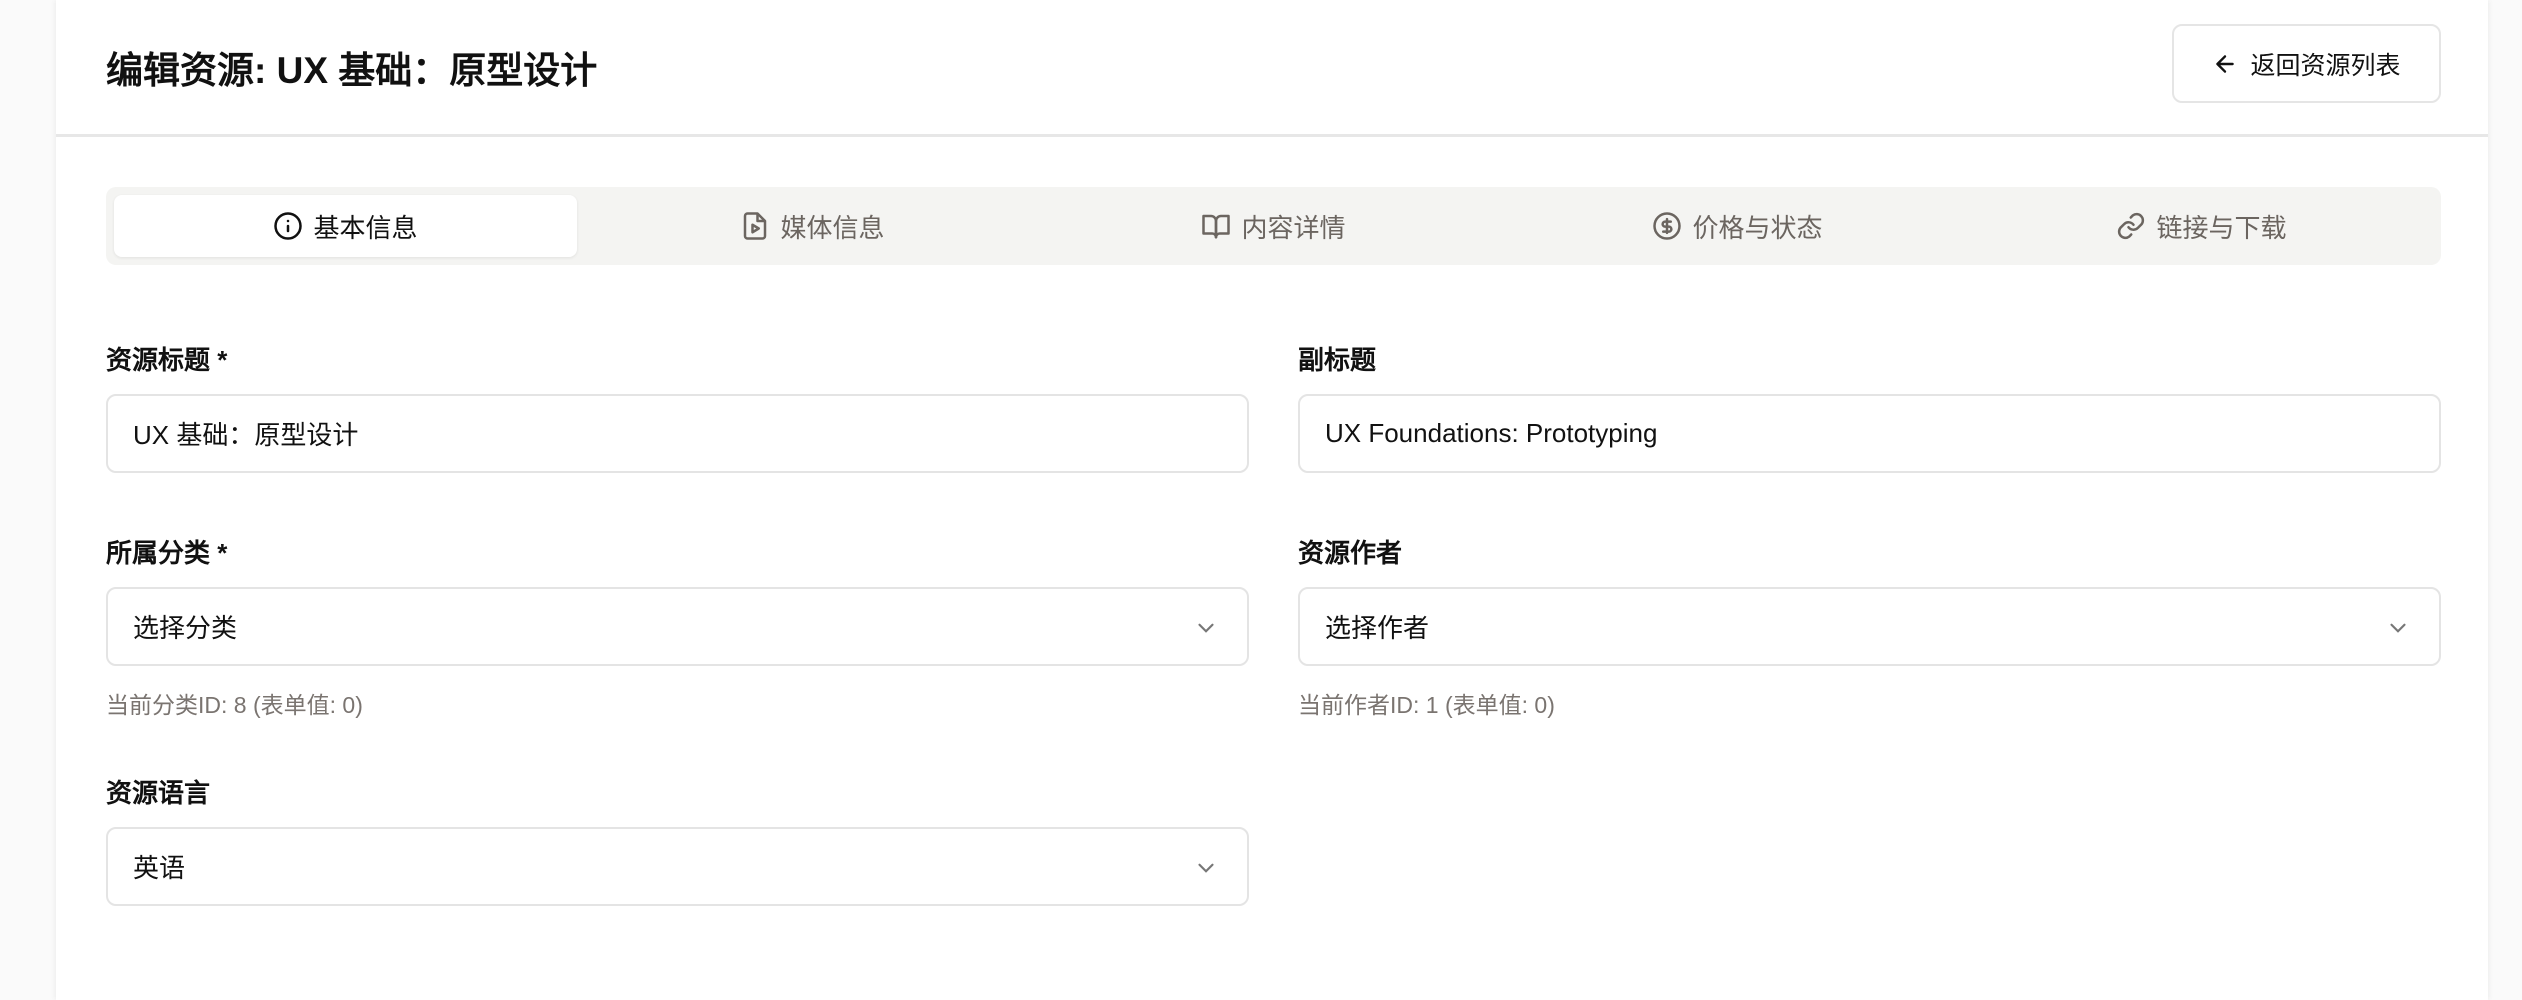 The width and height of the screenshot is (2522, 1000). Describe the element at coordinates (2225, 63) in the screenshot. I see `arrow-left-icon` at that location.